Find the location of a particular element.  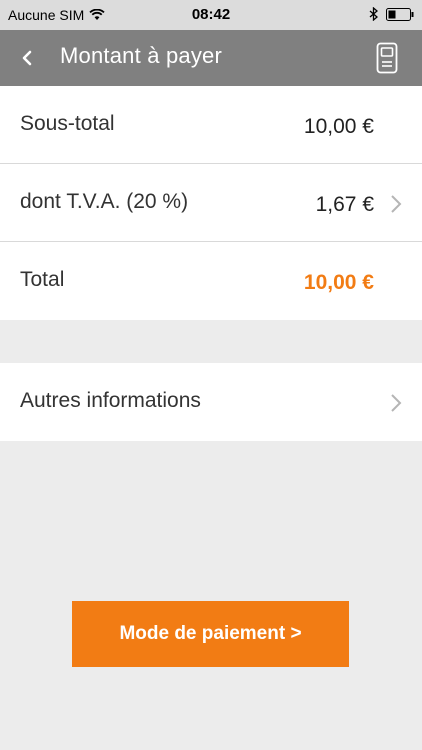

status-right is located at coordinates (391, 14).